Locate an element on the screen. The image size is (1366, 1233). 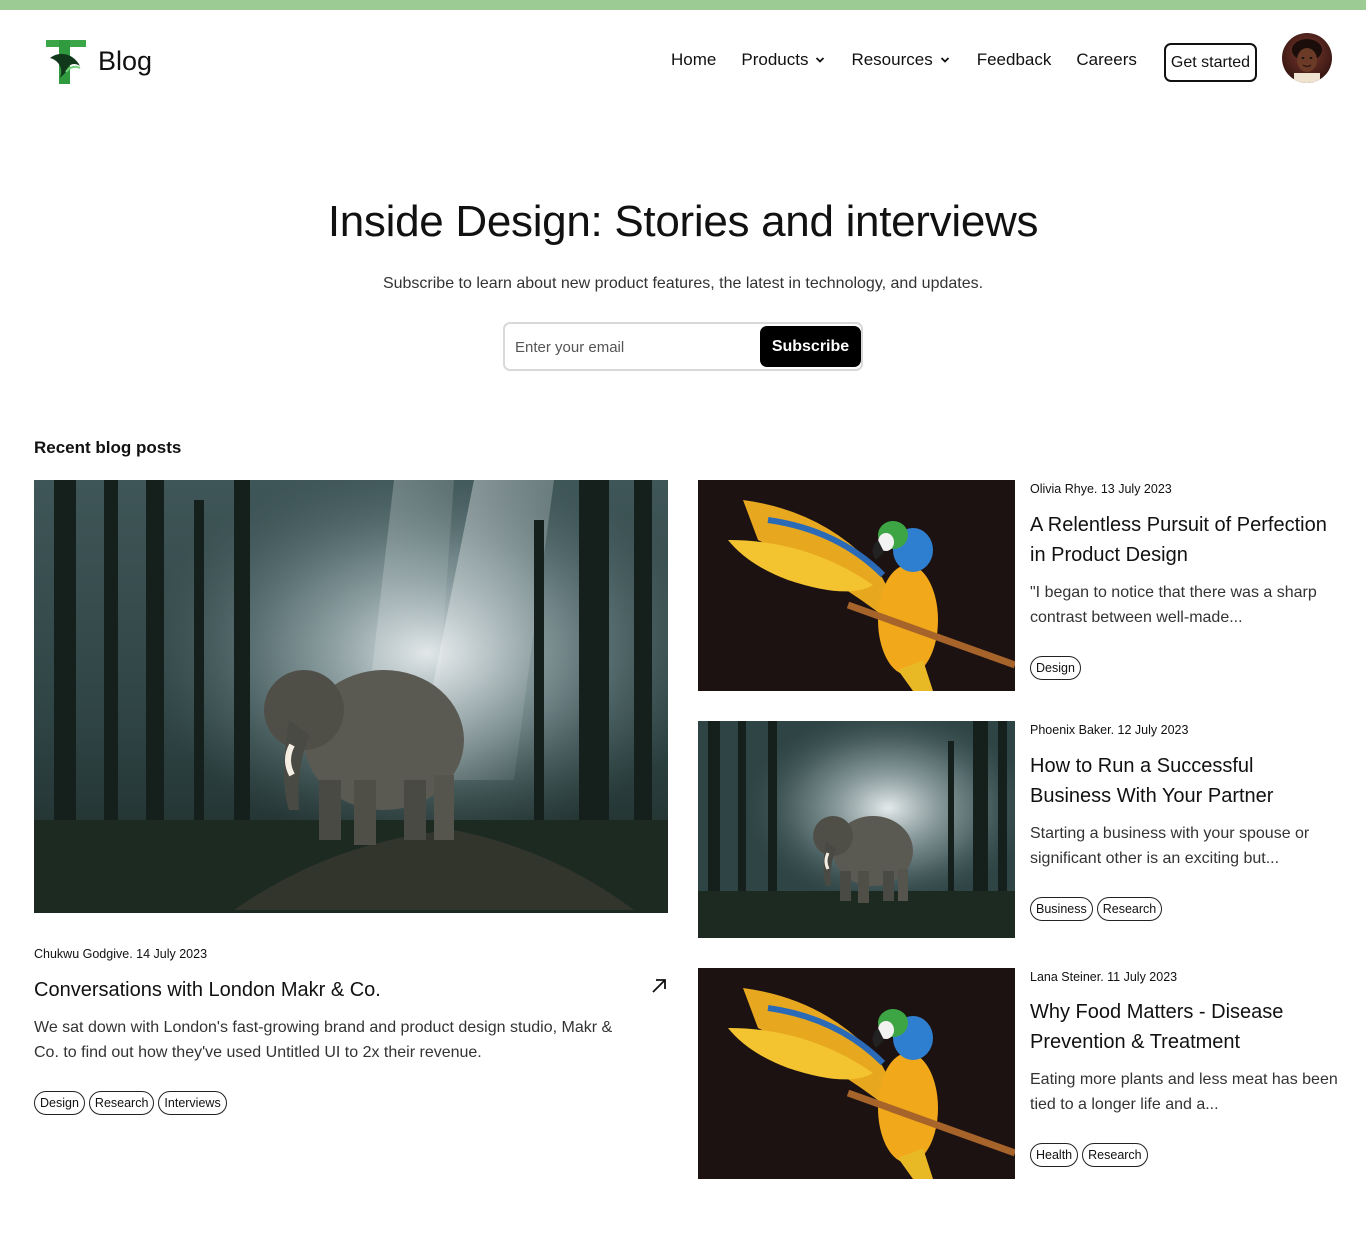
main-nav: Home Products Resources Feedback Careers is located at coordinates (904, 60).